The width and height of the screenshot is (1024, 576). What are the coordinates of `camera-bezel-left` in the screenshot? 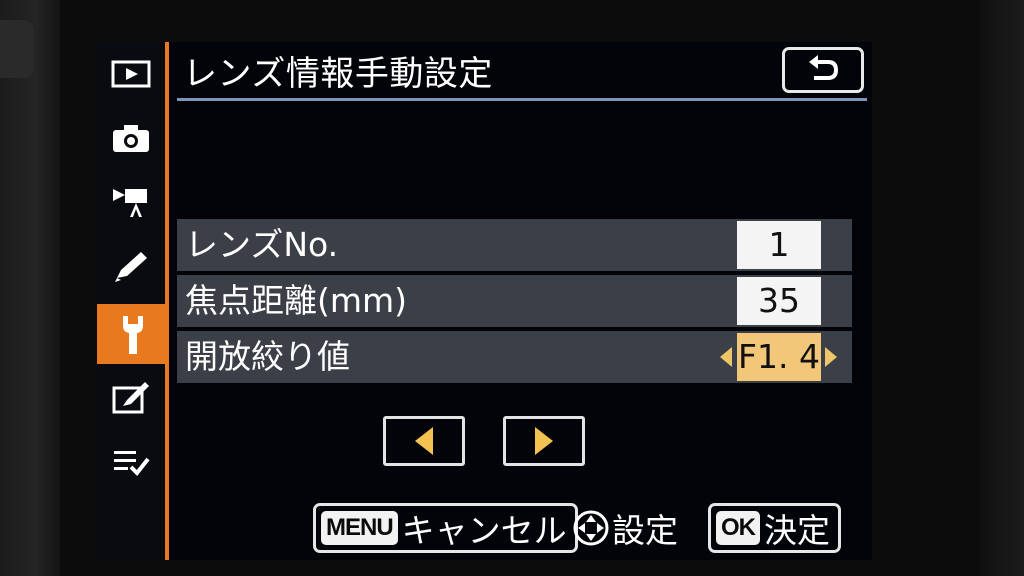 It's located at (30, 288).